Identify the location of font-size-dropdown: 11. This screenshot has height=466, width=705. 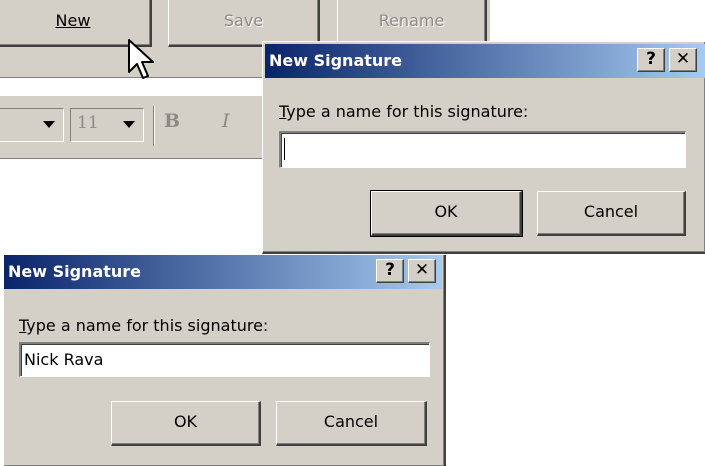
(107, 125).